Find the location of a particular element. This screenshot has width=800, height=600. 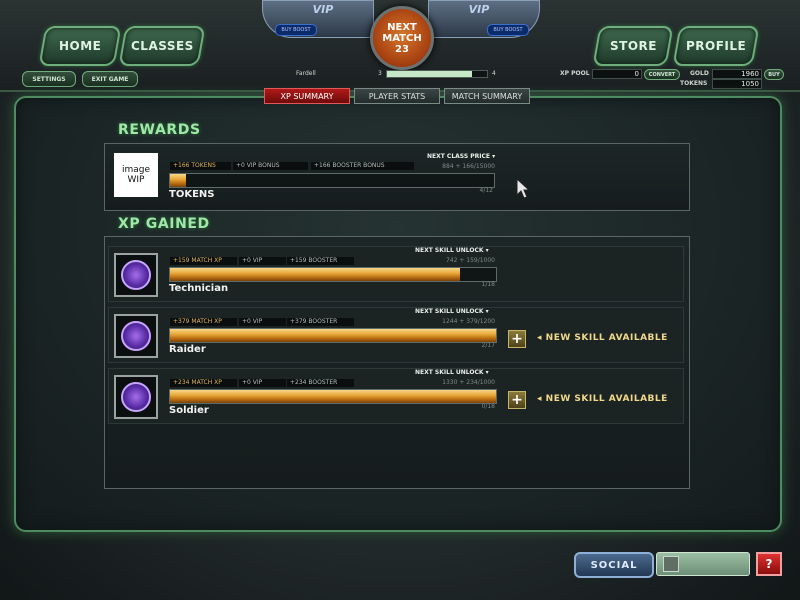

xp-pool-value: 0 is located at coordinates (617, 74).